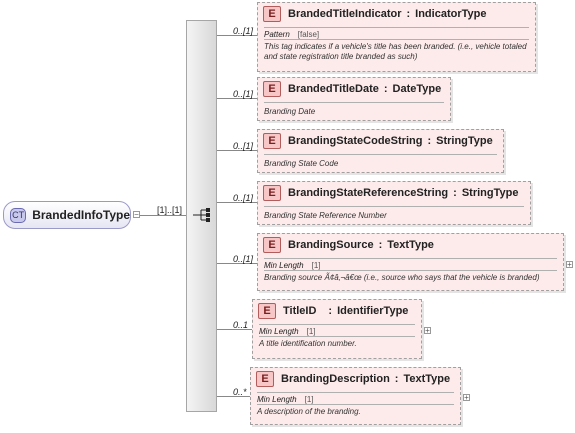  I want to click on sequence-icon, so click(201, 215).